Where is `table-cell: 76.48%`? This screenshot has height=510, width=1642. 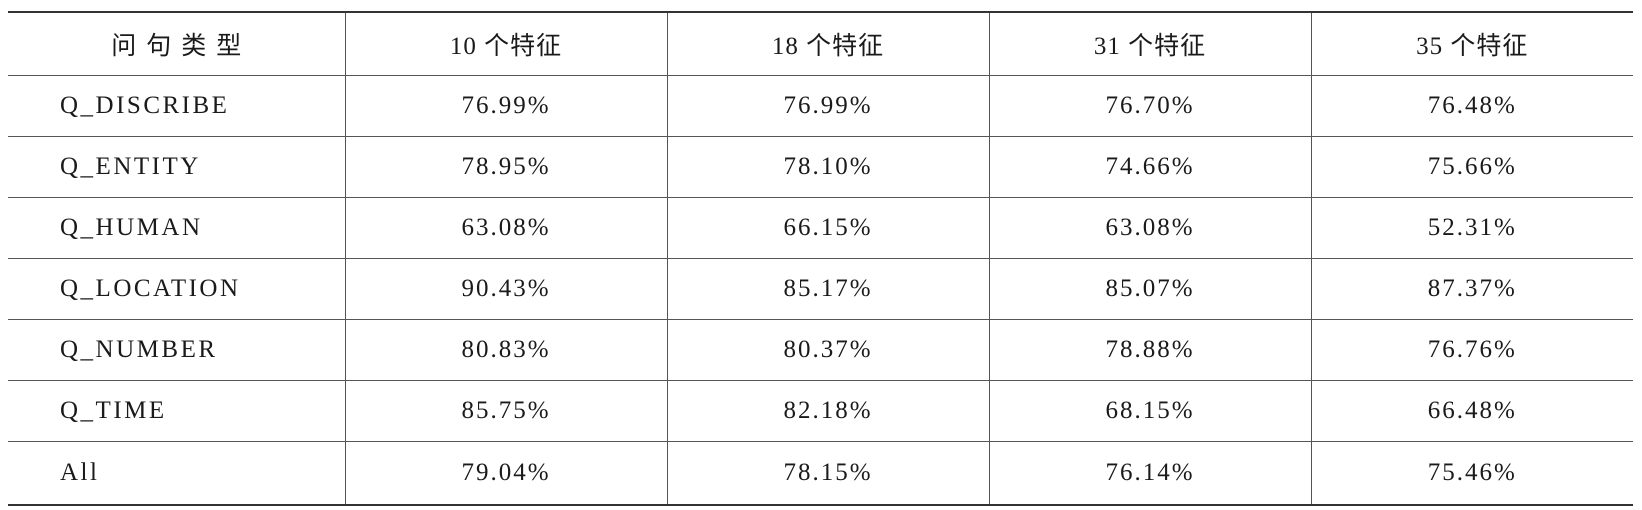
table-cell: 76.48% is located at coordinates (1471, 106).